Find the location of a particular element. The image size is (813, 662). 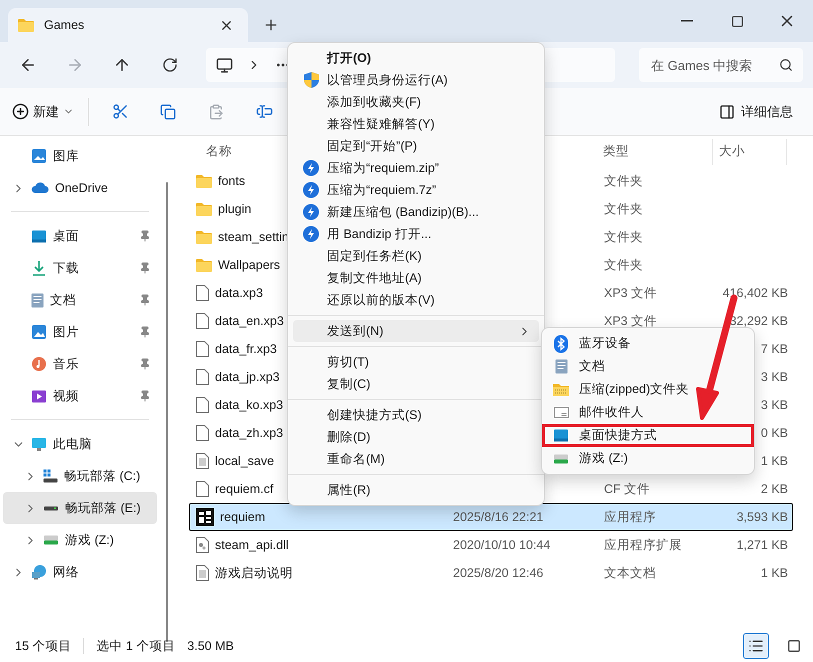

file-type: 应用程序 is located at coordinates (630, 517).